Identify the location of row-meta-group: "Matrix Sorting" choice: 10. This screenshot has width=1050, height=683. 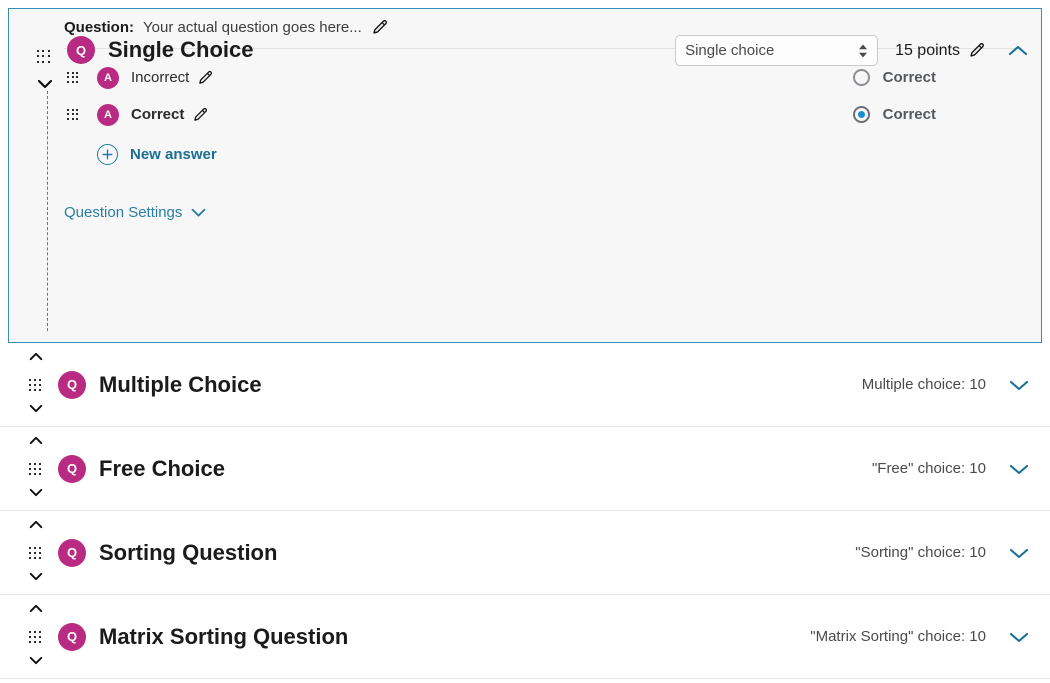
(930, 636).